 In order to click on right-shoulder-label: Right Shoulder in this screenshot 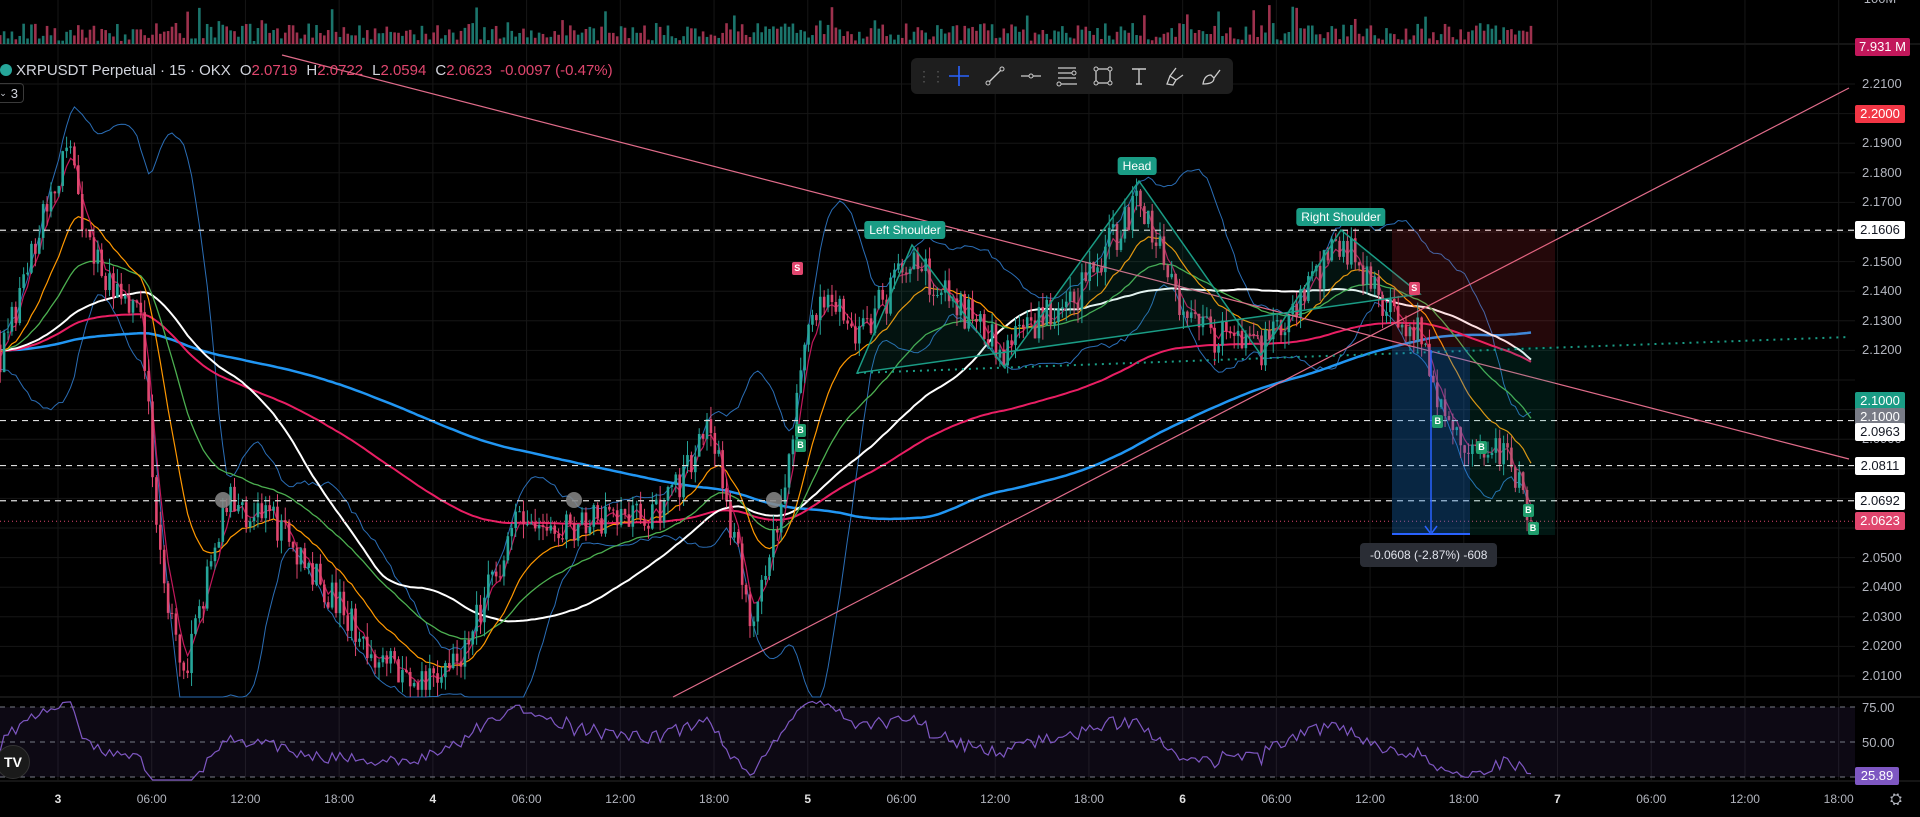, I will do `click(1341, 217)`.